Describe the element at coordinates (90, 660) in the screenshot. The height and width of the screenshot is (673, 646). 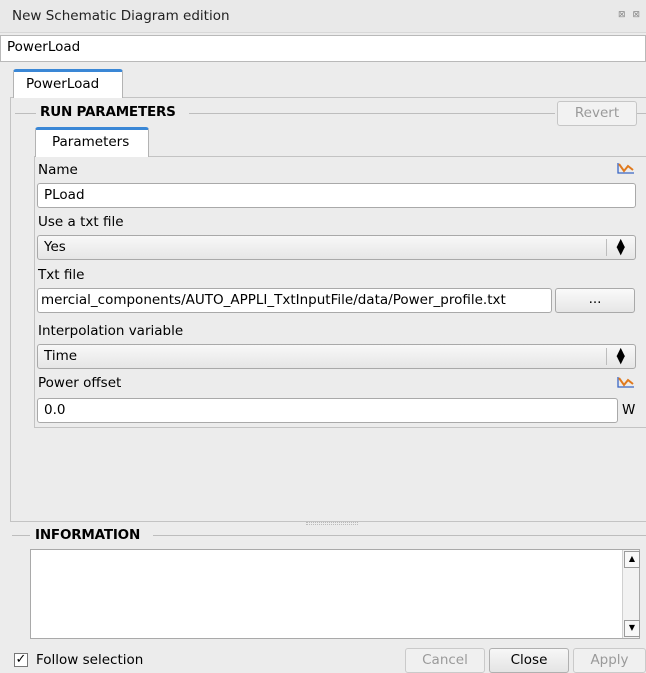
I see `follow-selection-label: Follow selection` at that location.